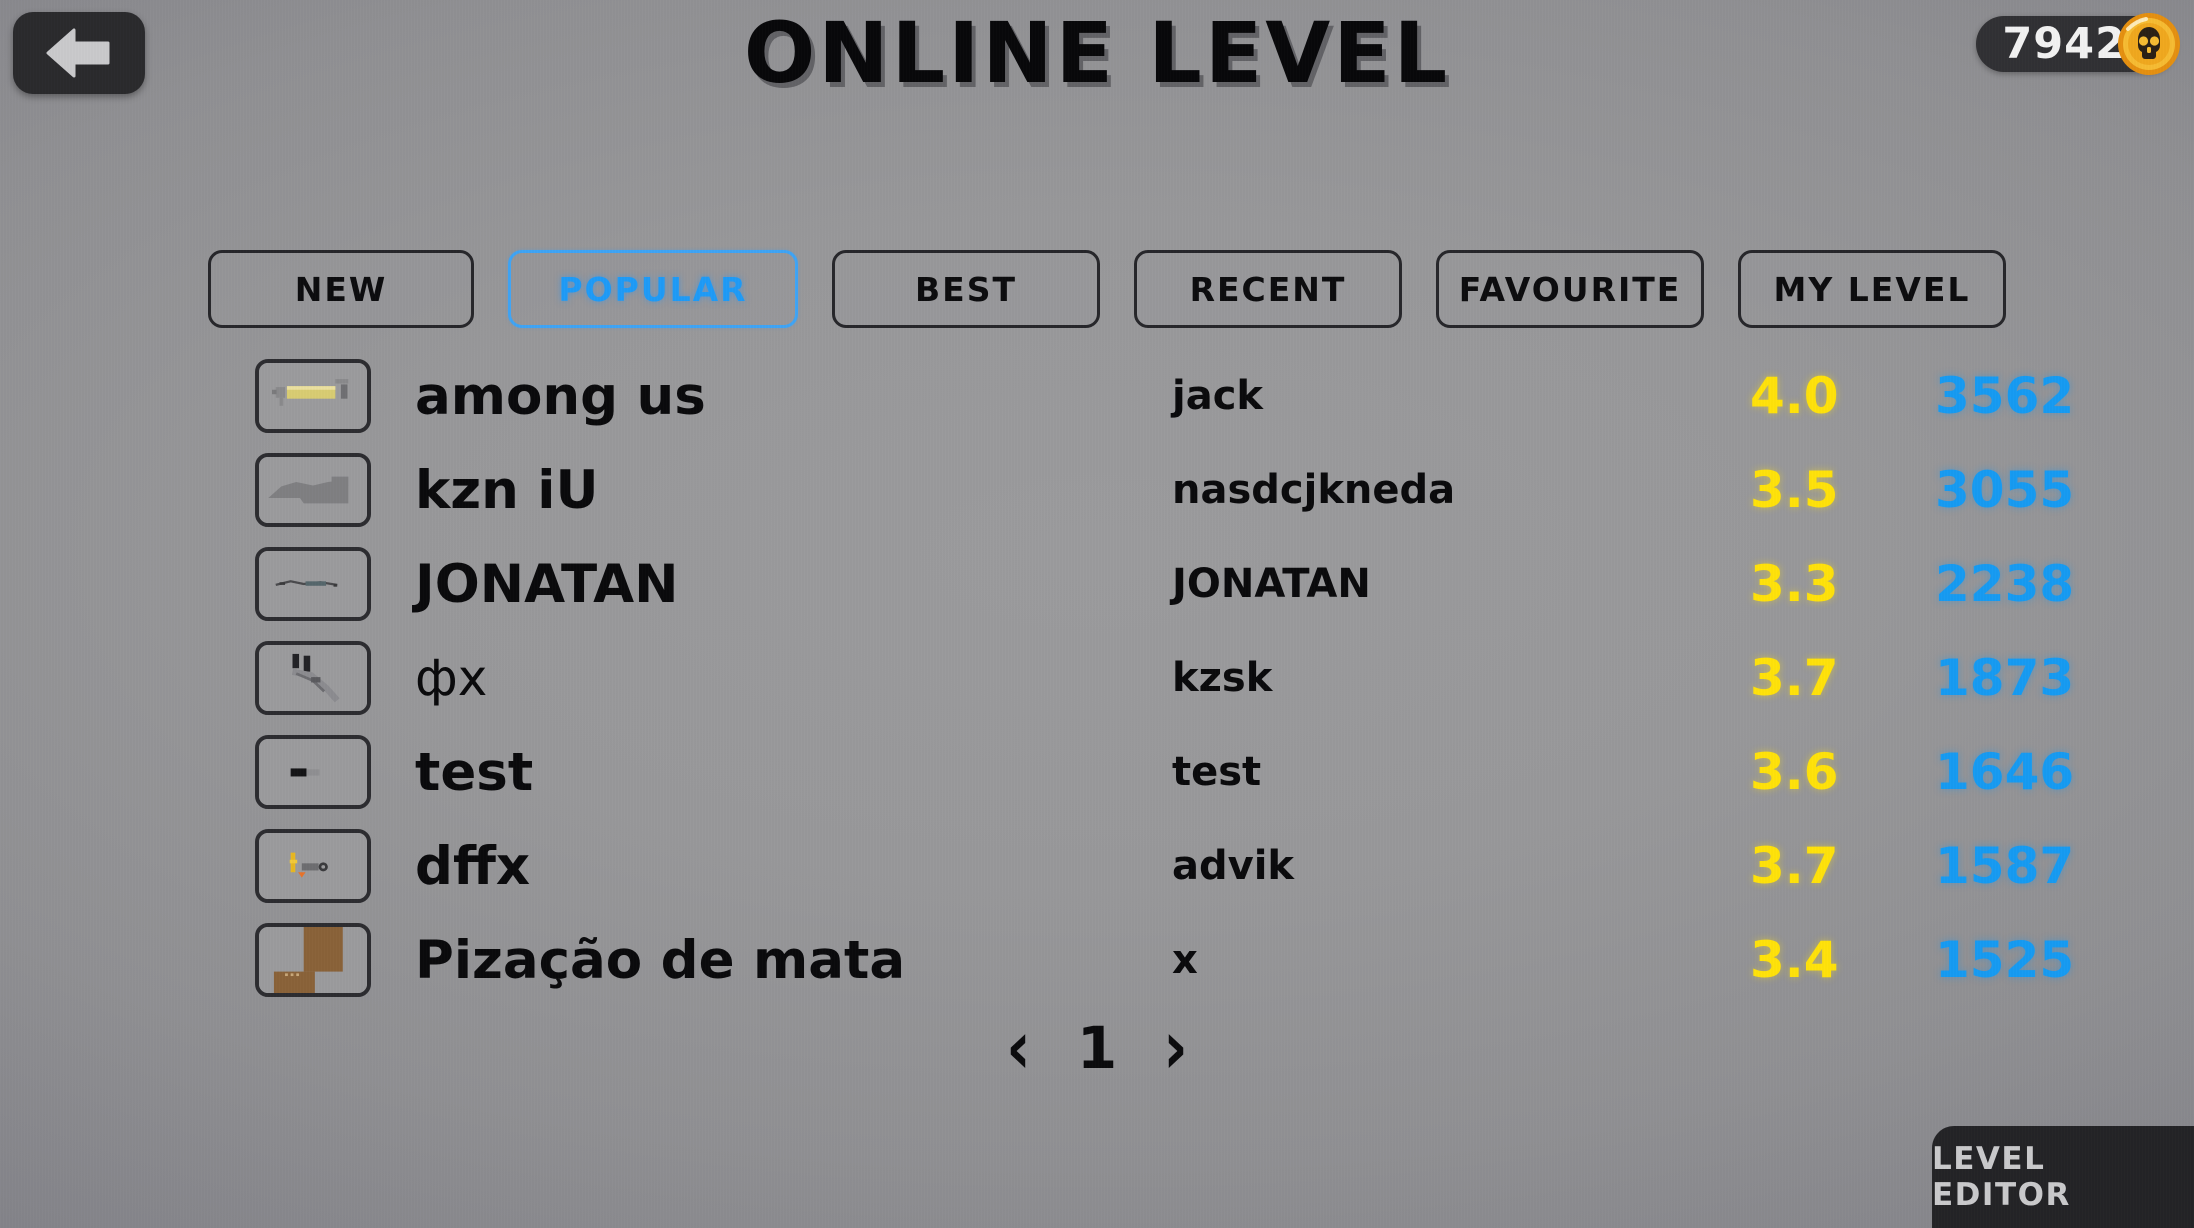  What do you see at coordinates (1222, 678) in the screenshot?
I see `level-author: kzsk` at bounding box center [1222, 678].